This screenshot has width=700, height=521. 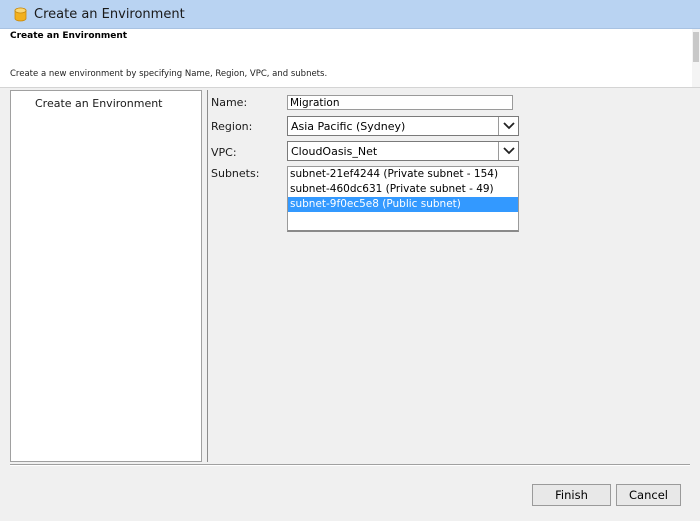 What do you see at coordinates (648, 495) in the screenshot?
I see `cancel-button: Cancel` at bounding box center [648, 495].